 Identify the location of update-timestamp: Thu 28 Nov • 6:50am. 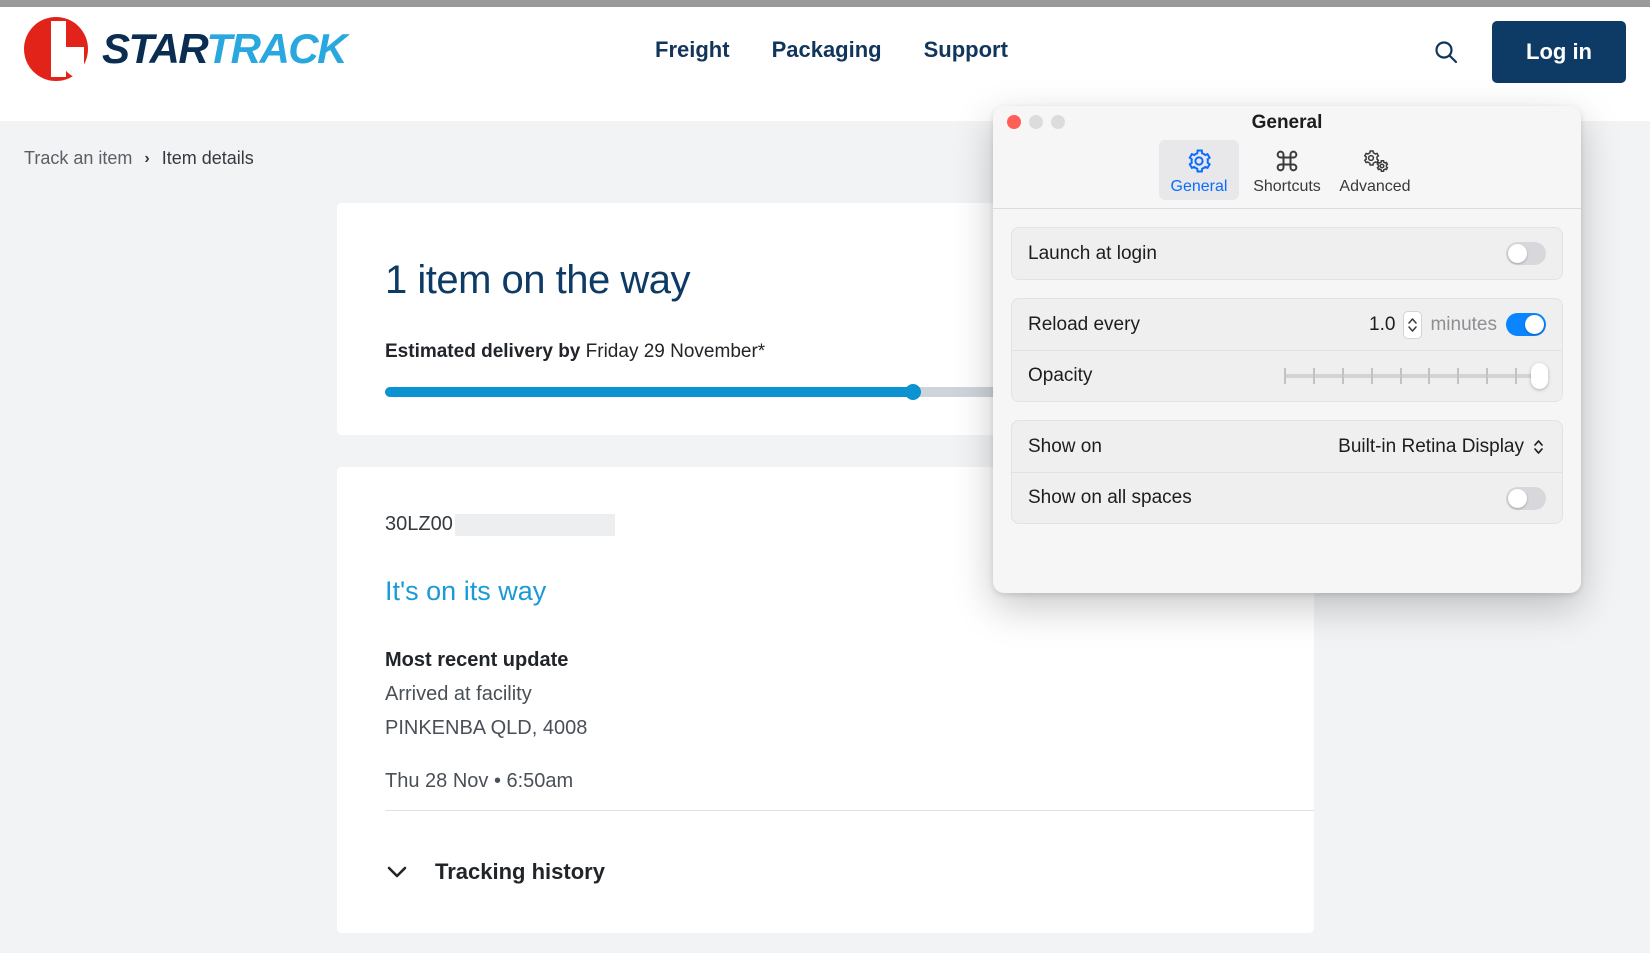
(479, 781).